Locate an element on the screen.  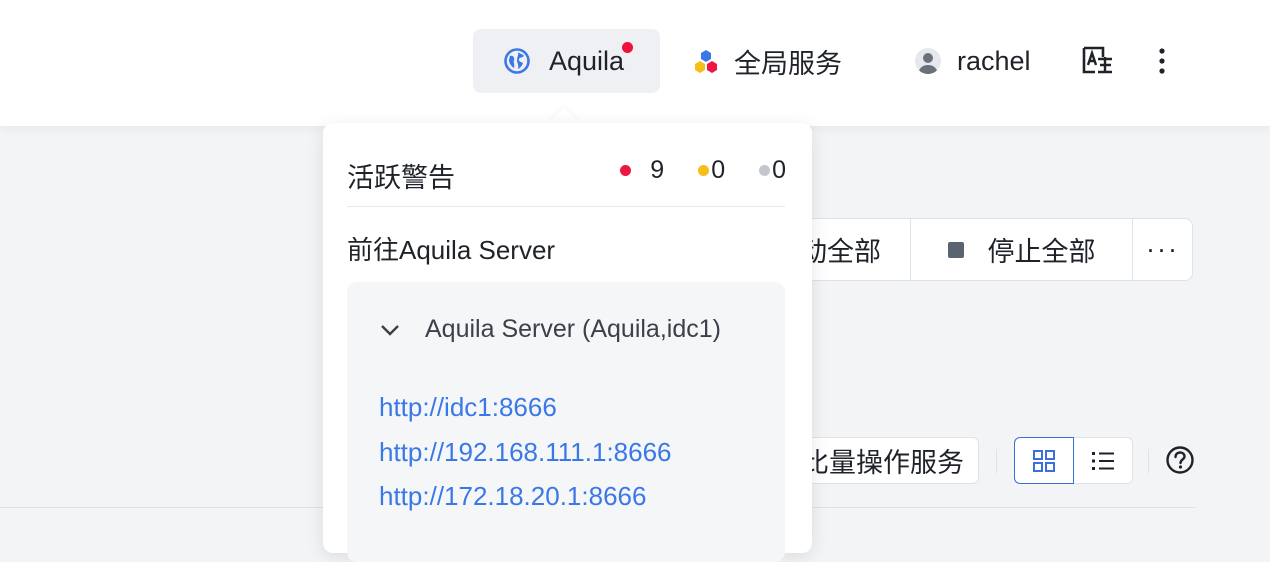
more-vertical-icon is located at coordinates (1162, 61).